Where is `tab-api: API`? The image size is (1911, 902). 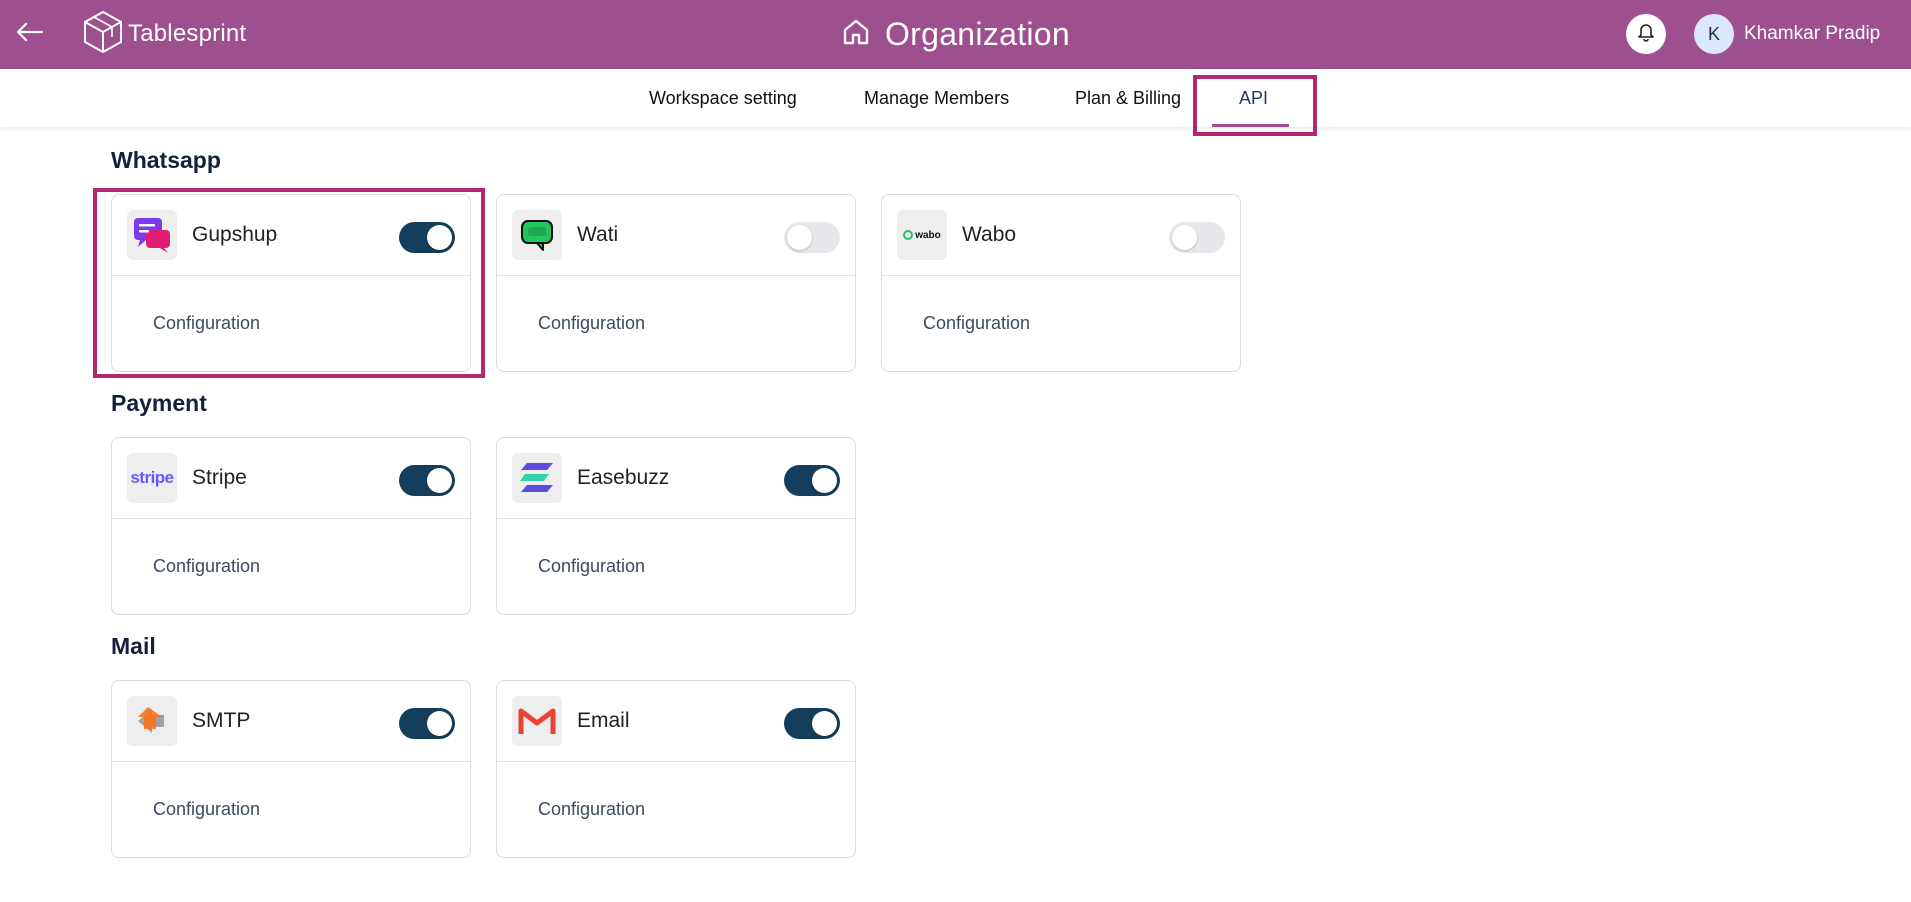 tab-api: API is located at coordinates (1253, 98).